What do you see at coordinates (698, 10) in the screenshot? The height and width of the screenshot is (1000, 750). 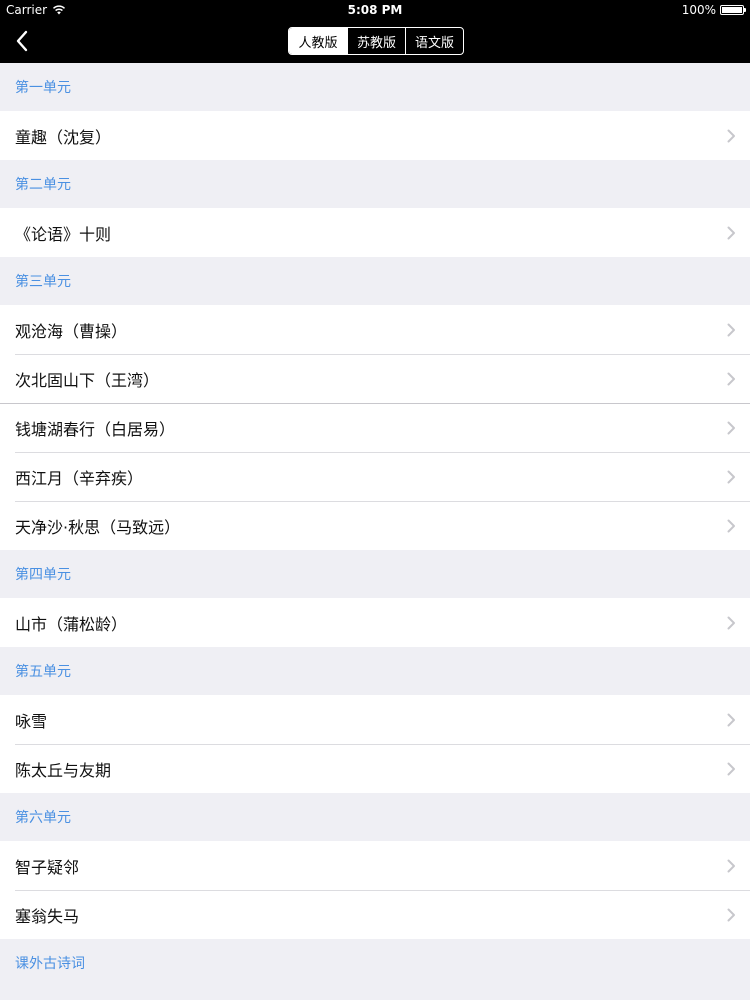 I see `battery-percent: 100%` at bounding box center [698, 10].